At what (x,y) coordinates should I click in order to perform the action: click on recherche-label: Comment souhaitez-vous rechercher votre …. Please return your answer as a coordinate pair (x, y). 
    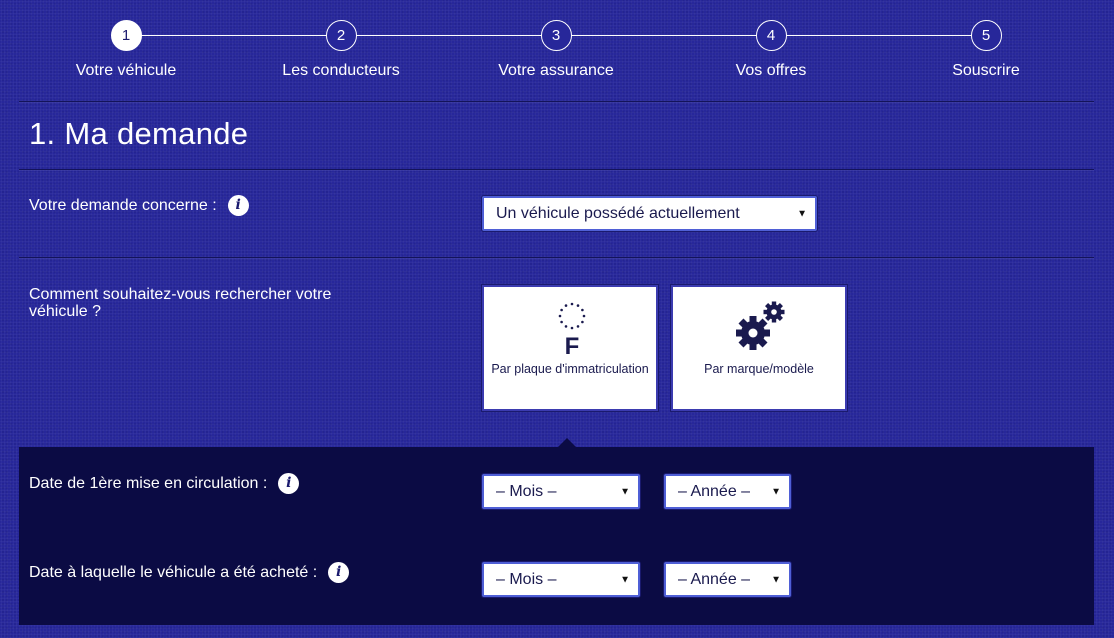
    Looking at the image, I should click on (180, 303).